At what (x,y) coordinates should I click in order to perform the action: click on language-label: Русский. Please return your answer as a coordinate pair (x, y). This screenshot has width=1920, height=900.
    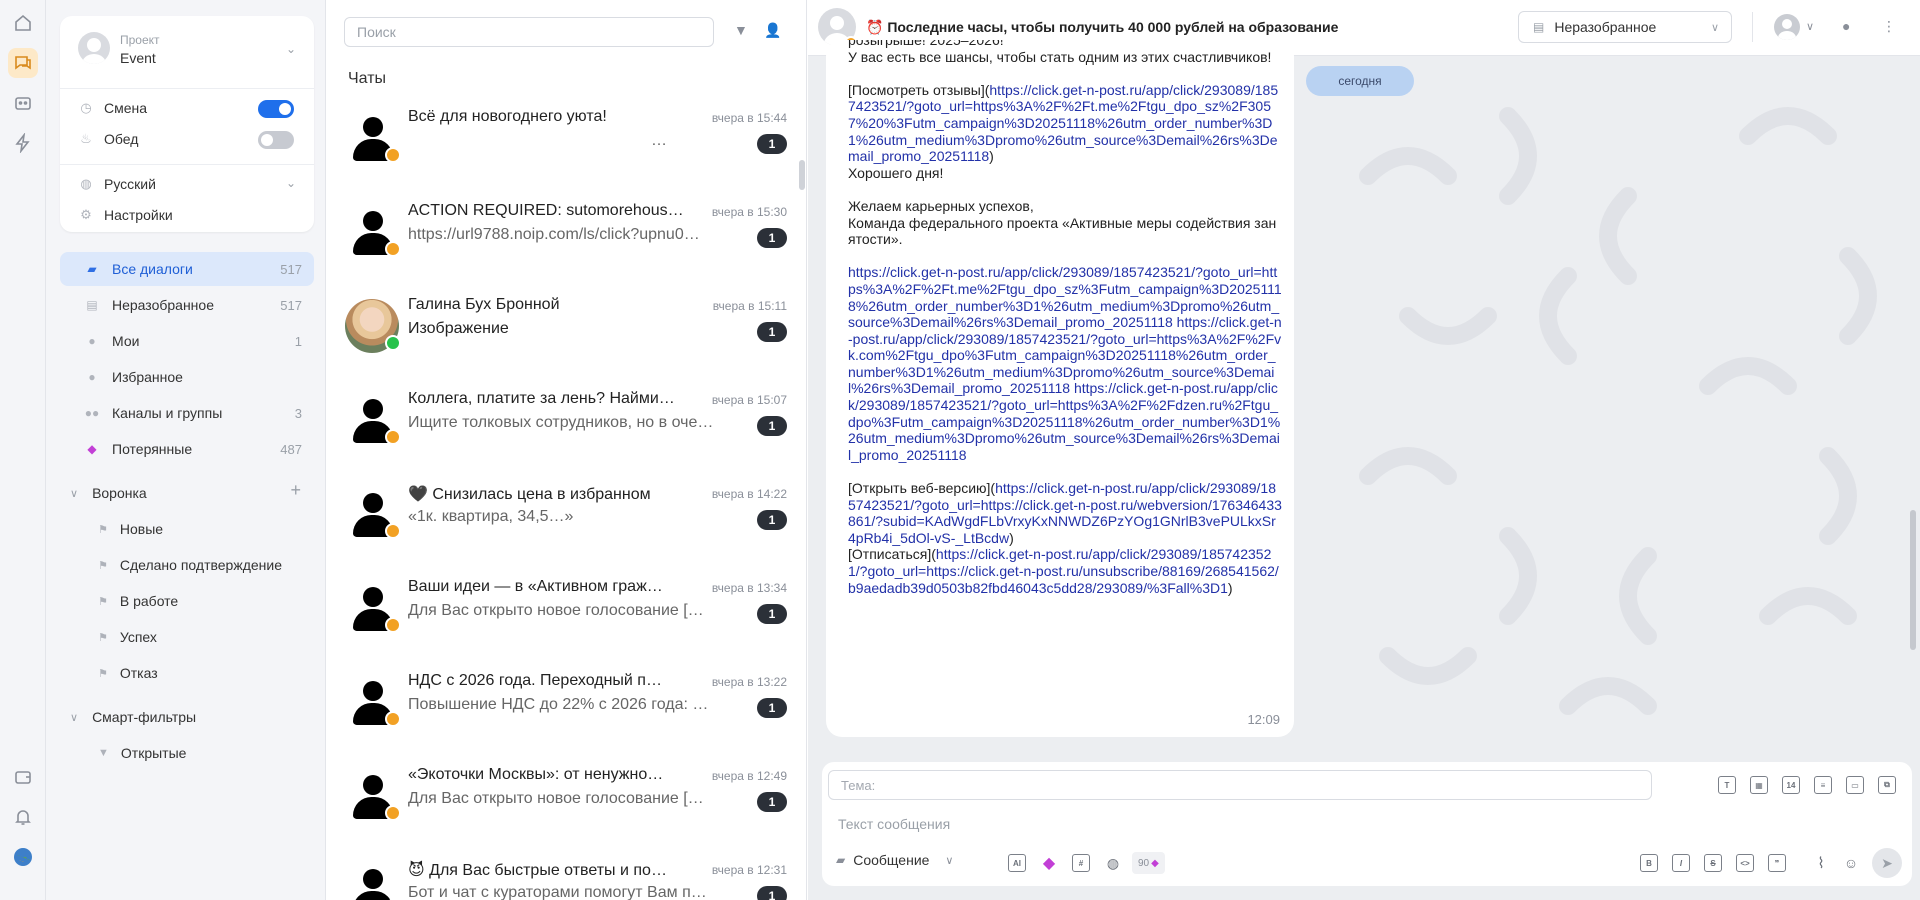
    Looking at the image, I should click on (130, 184).